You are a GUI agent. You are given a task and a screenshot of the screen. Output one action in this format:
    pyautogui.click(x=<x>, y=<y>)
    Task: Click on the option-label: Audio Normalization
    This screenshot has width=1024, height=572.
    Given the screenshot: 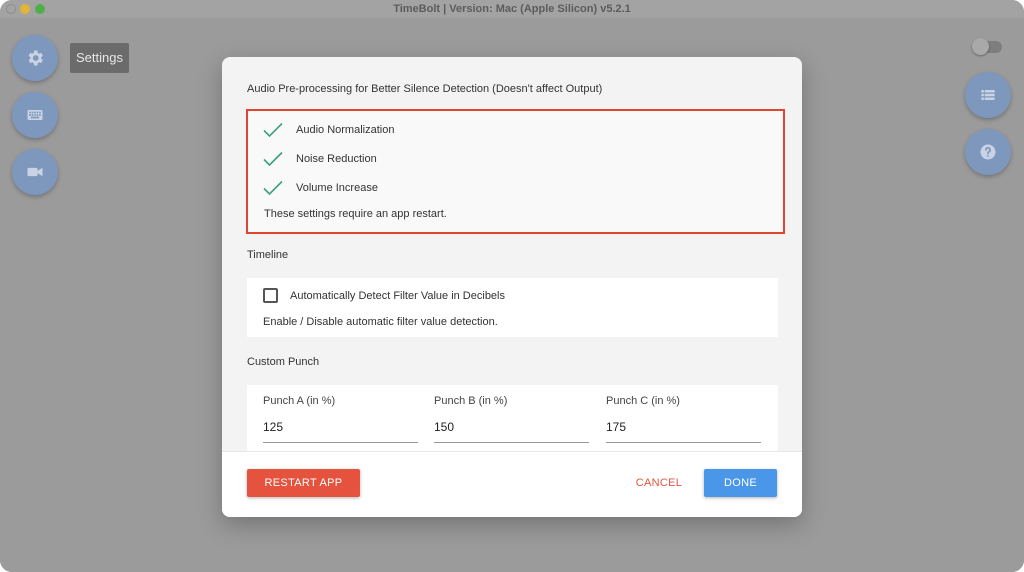 What is the action you would take?
    pyautogui.click(x=345, y=130)
    